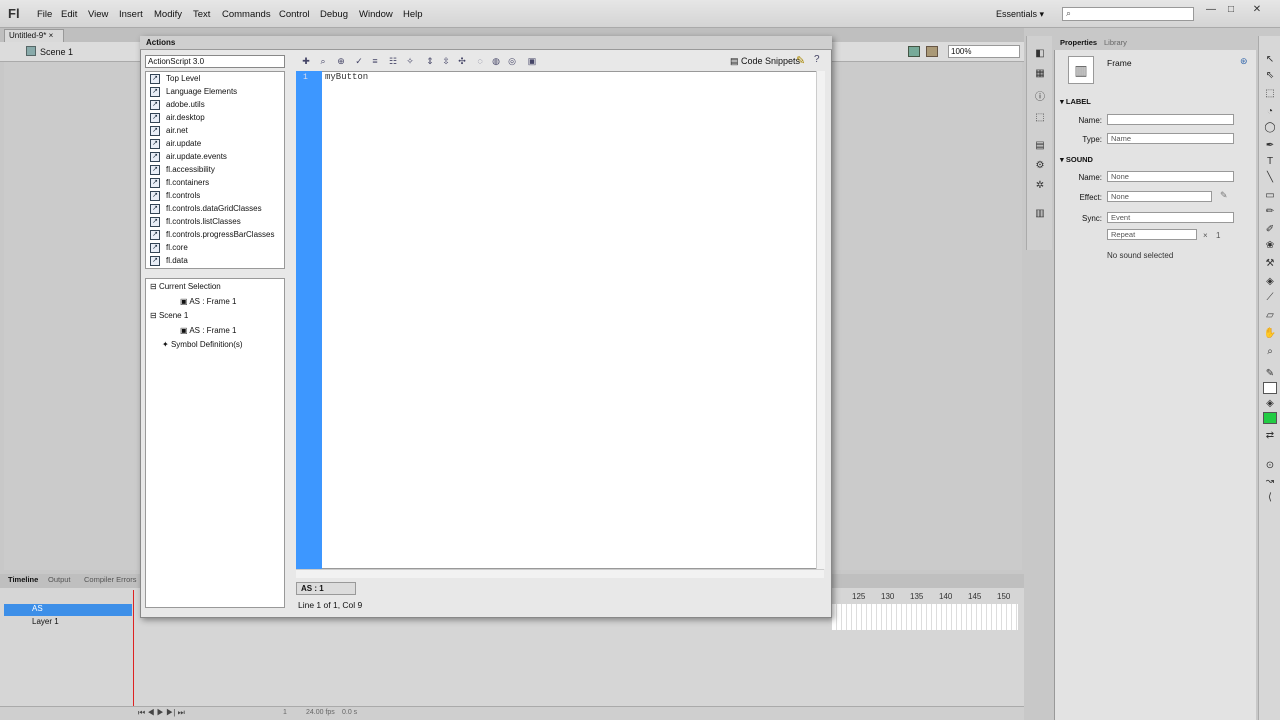 Image resolution: width=1280 pixels, height=720 pixels. Describe the element at coordinates (1244, 61) in the screenshot. I see `help-icon: ⊛` at that location.